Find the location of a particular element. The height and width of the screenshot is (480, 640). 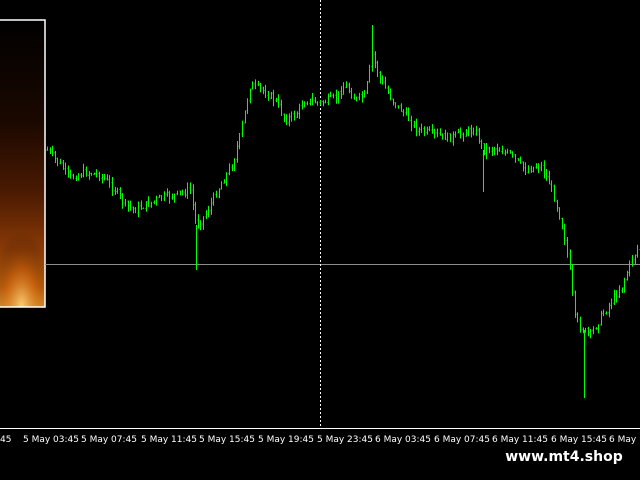

time-label: 5 May 07:45 is located at coordinates (109, 440).